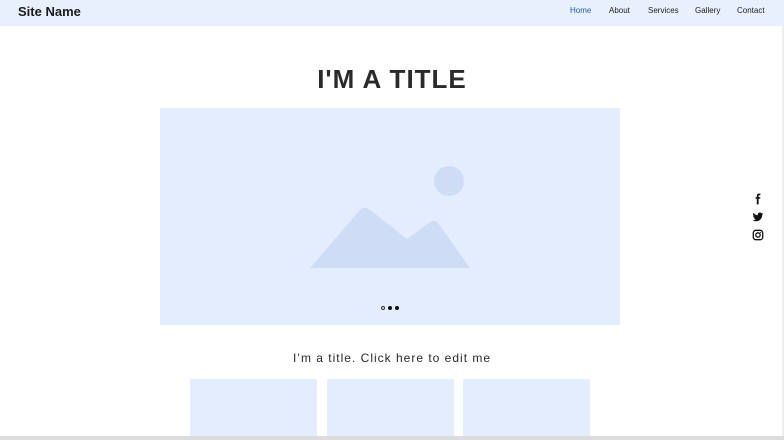  What do you see at coordinates (707, 10) in the screenshot?
I see `nav-gallery: Gallery` at bounding box center [707, 10].